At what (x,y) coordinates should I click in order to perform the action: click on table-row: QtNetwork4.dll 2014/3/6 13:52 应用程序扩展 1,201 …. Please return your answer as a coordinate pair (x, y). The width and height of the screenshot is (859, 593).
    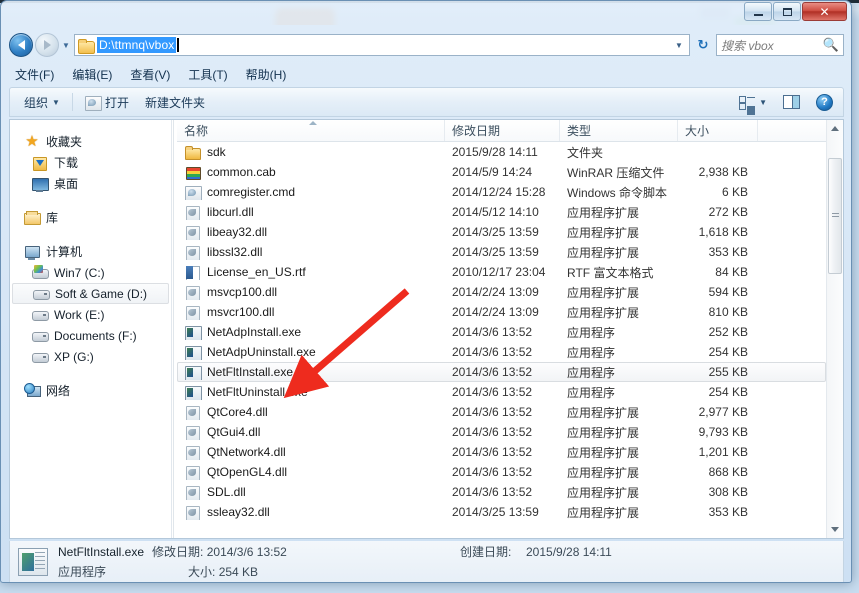
    Looking at the image, I should click on (501, 452).